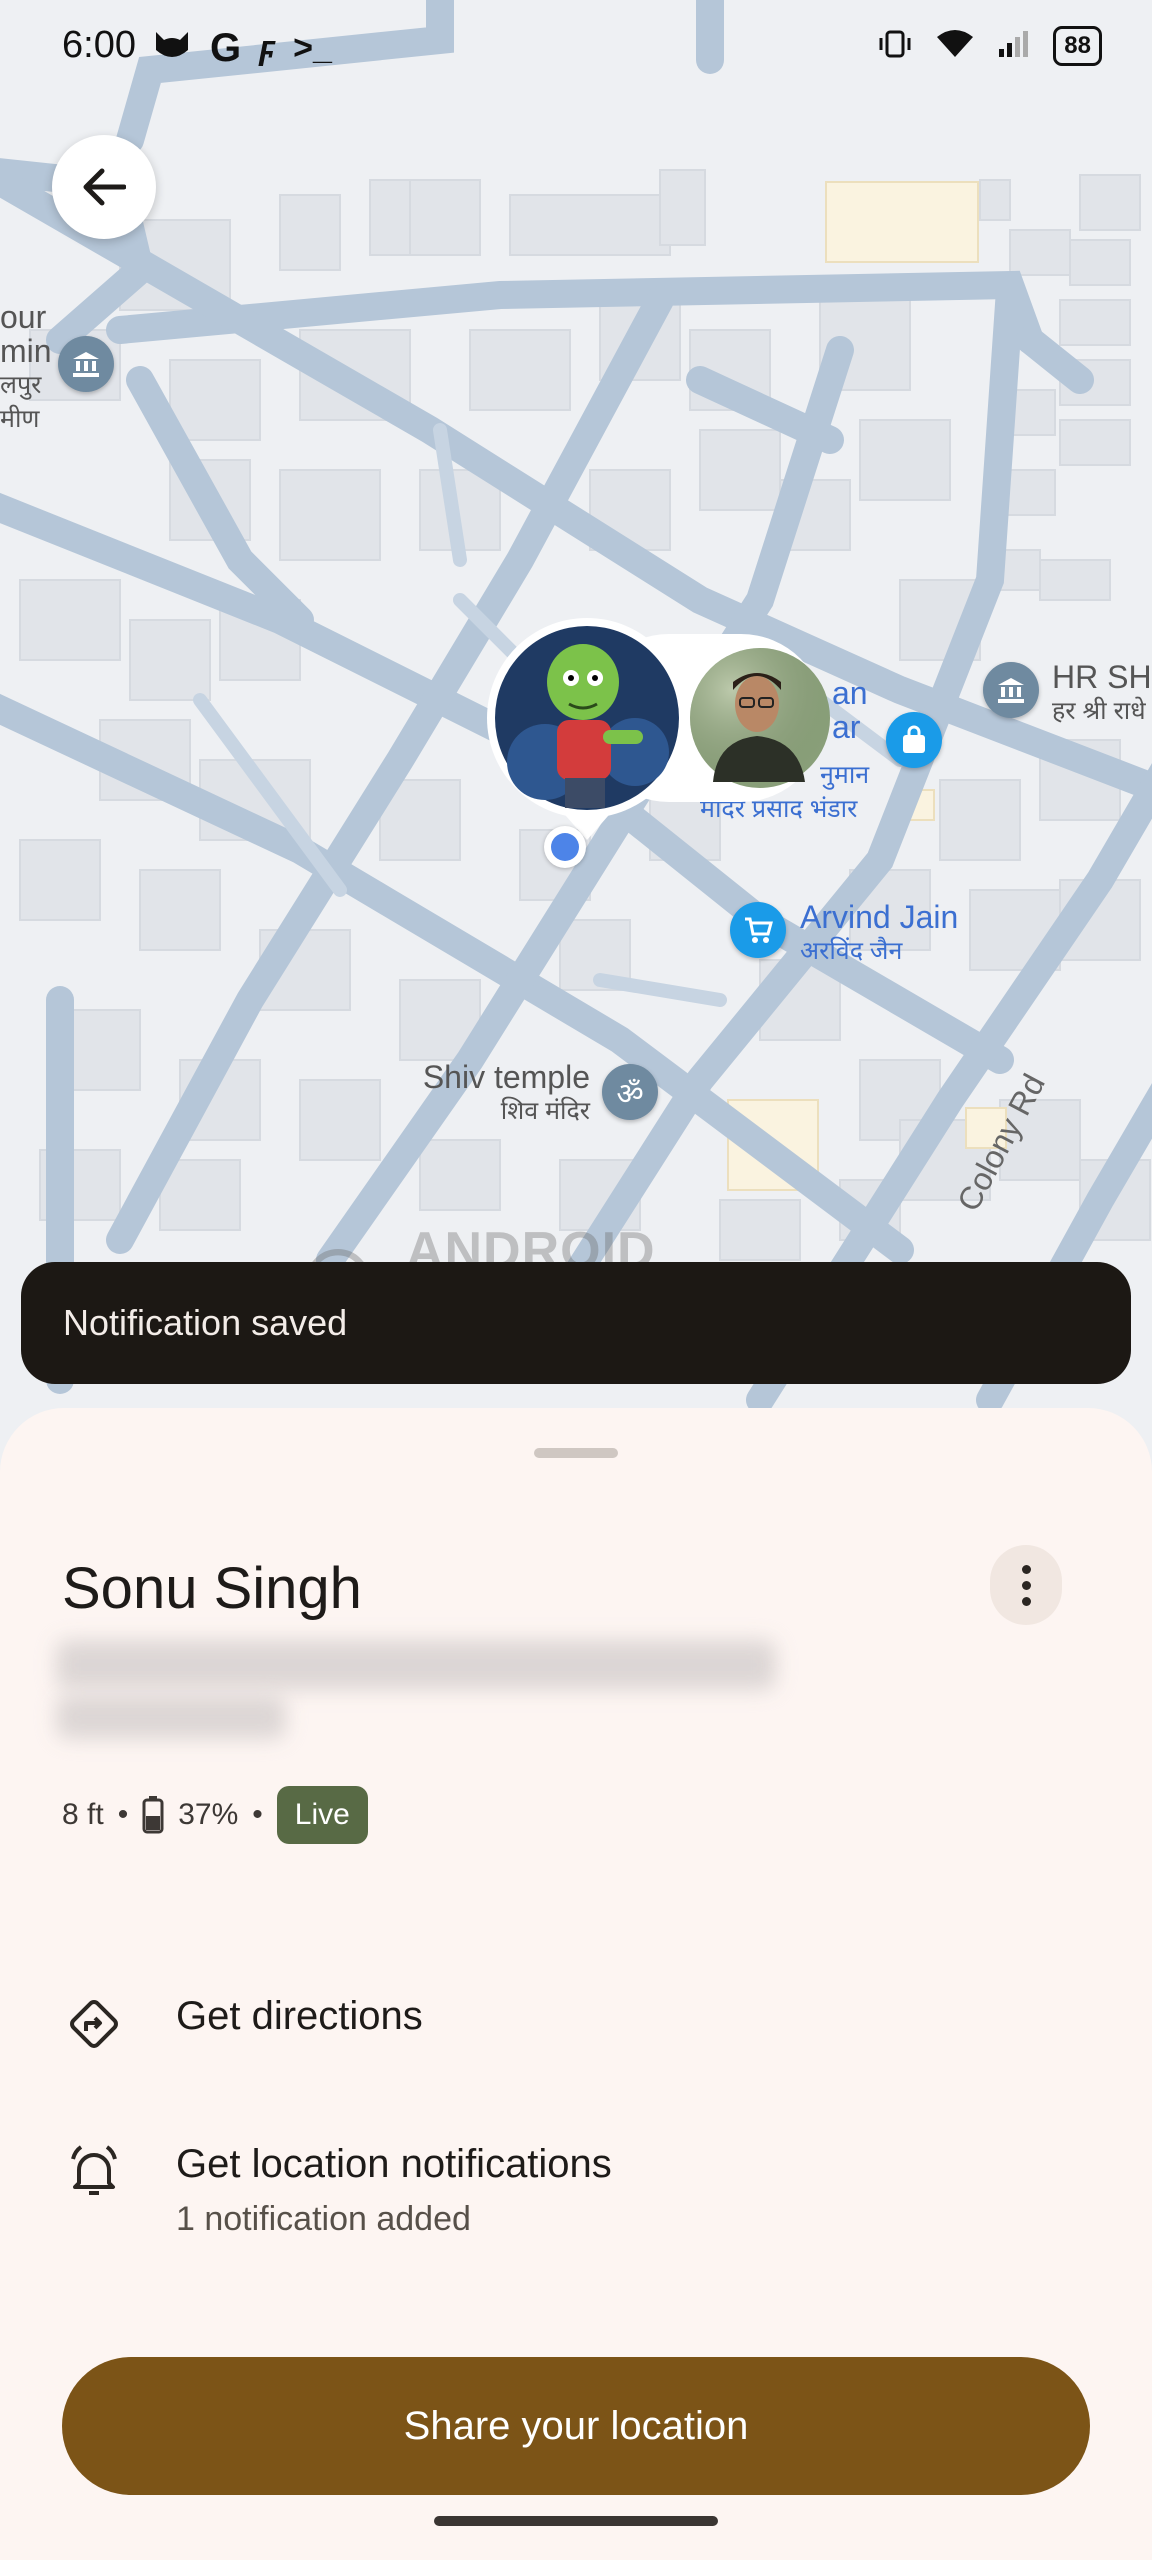  What do you see at coordinates (21, 385) in the screenshot?
I see `place-sub: लपुर` at bounding box center [21, 385].